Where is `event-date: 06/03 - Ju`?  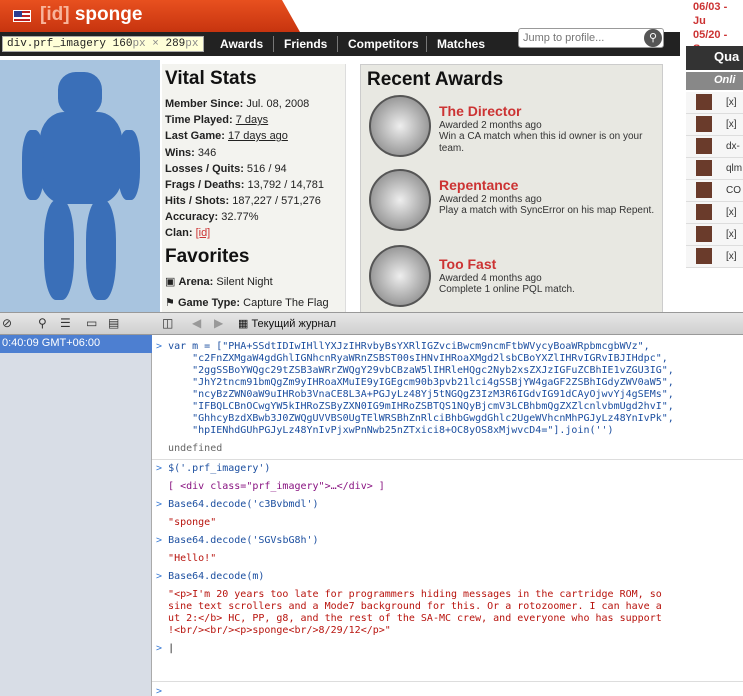 event-date: 06/03 - Ju is located at coordinates (718, 14).